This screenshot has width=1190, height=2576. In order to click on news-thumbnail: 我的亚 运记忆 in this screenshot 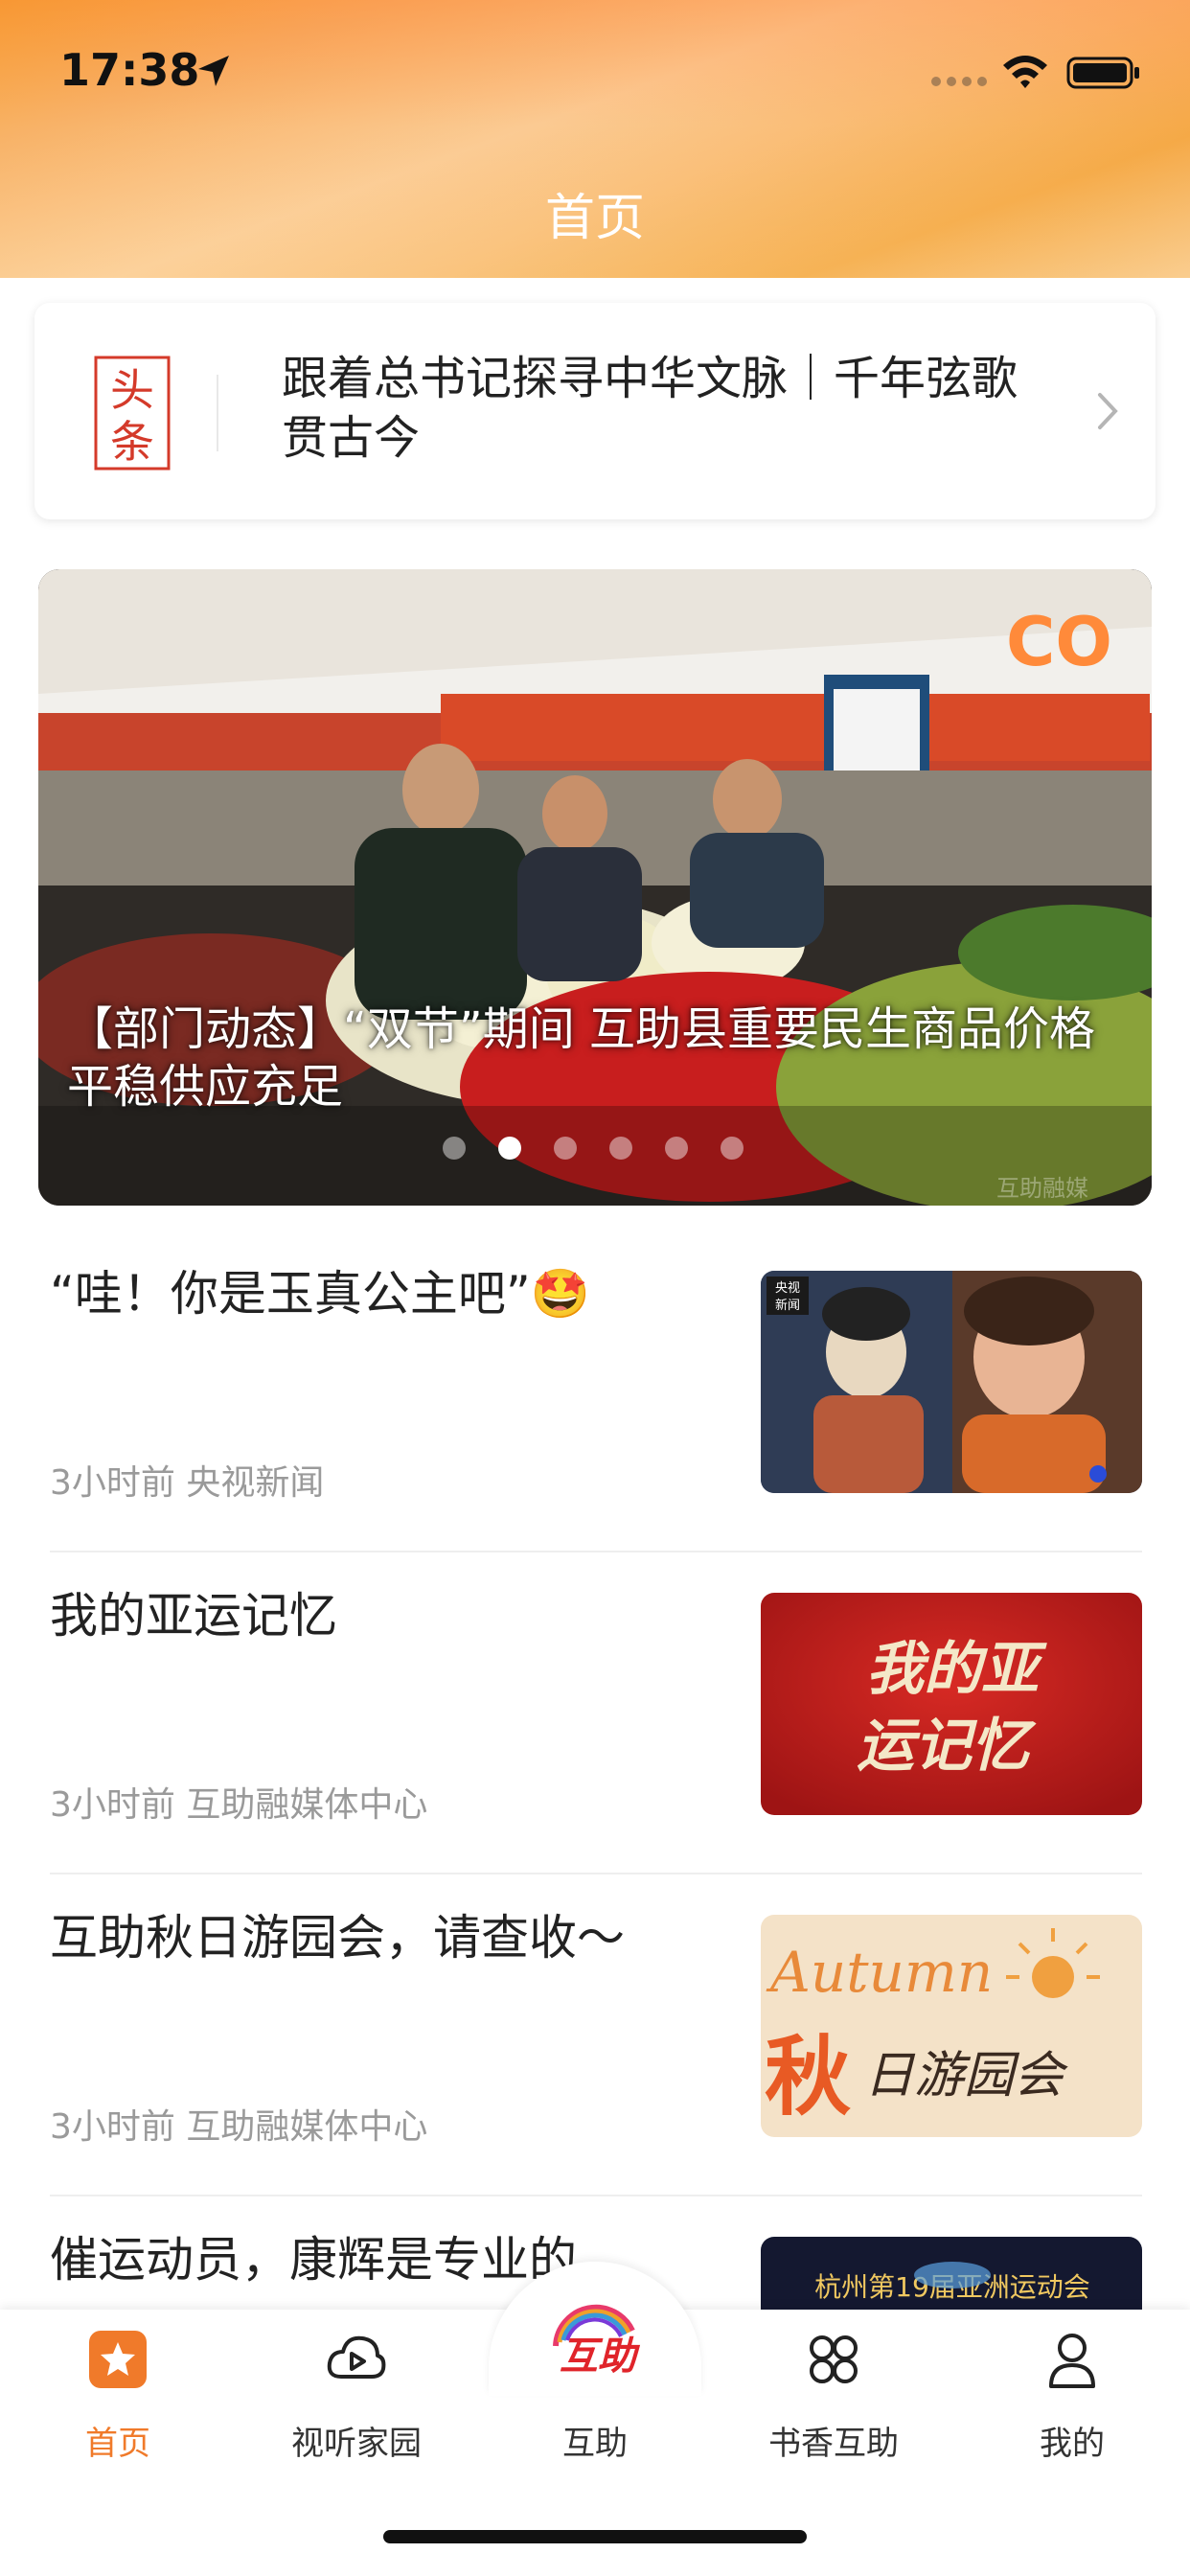, I will do `click(952, 1704)`.